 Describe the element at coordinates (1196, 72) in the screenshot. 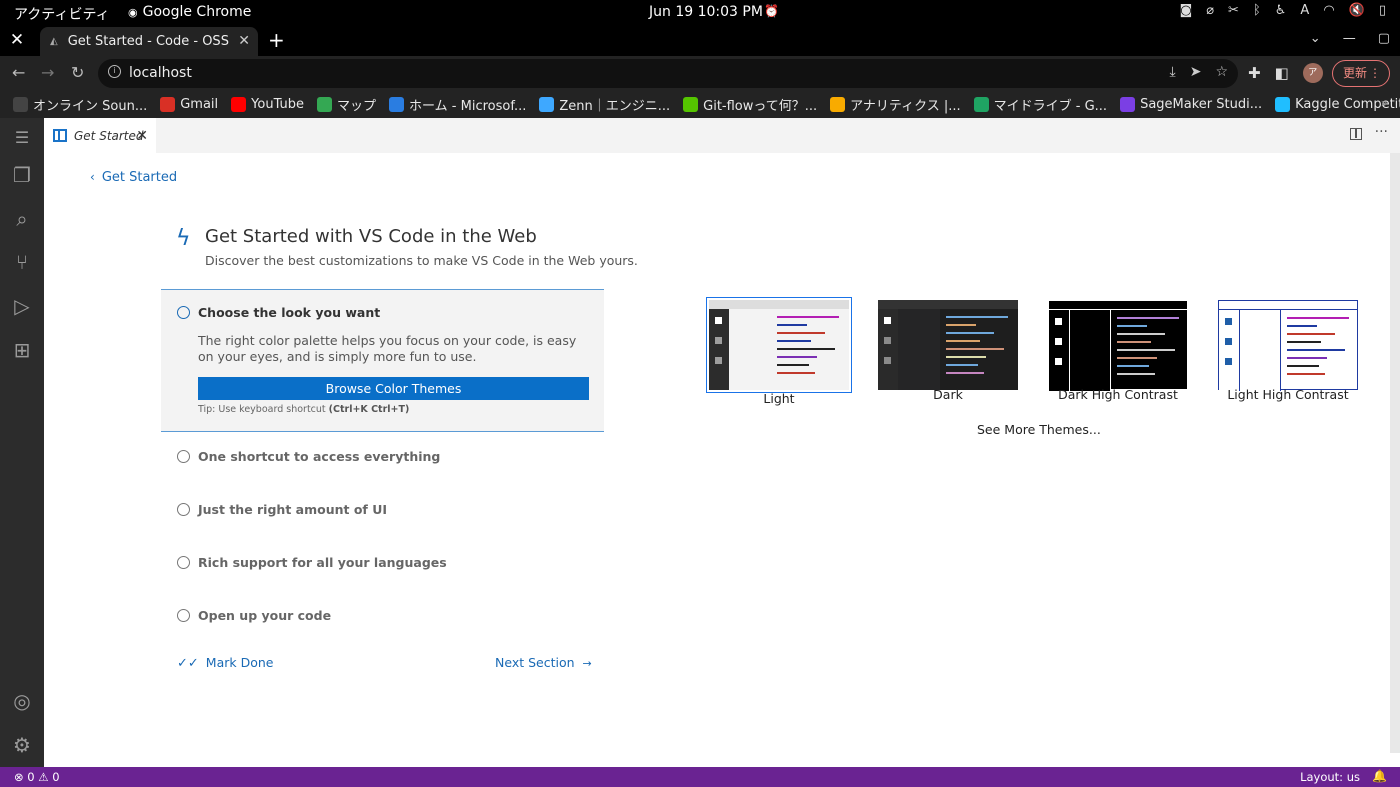

I see `share-icon: ➤` at that location.